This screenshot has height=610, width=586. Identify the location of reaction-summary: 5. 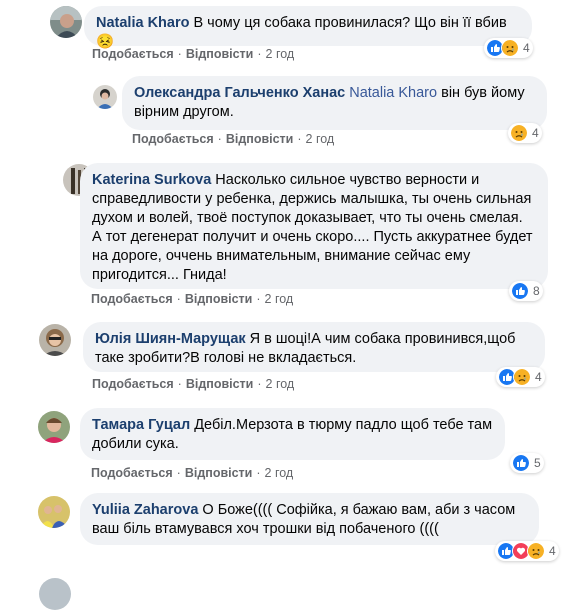
(527, 463).